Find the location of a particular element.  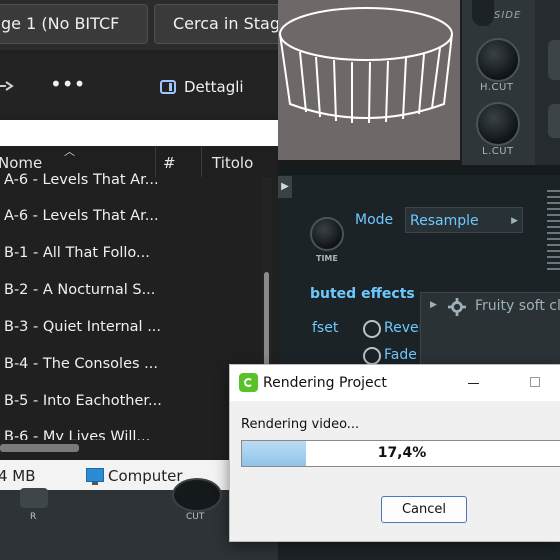

effects-label: buted effects is located at coordinates (362, 294).